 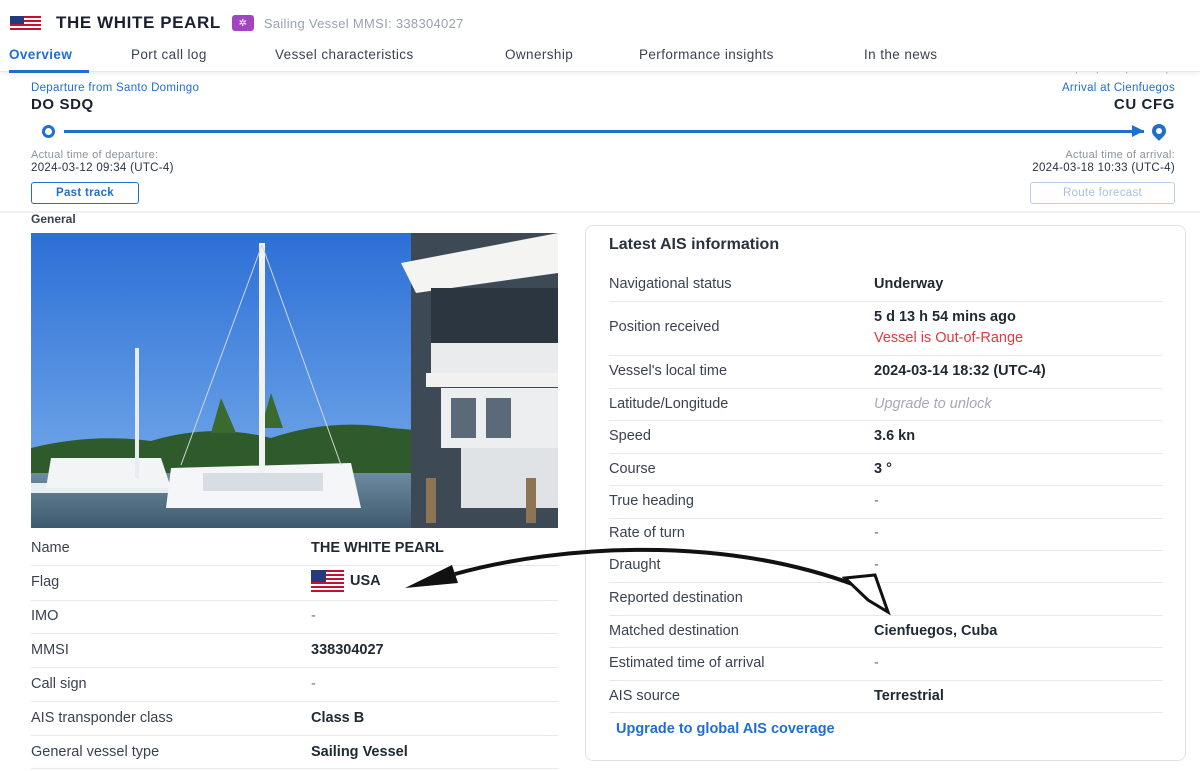 What do you see at coordinates (895, 436) in the screenshot?
I see `speed-value: 3.6 kn` at bounding box center [895, 436].